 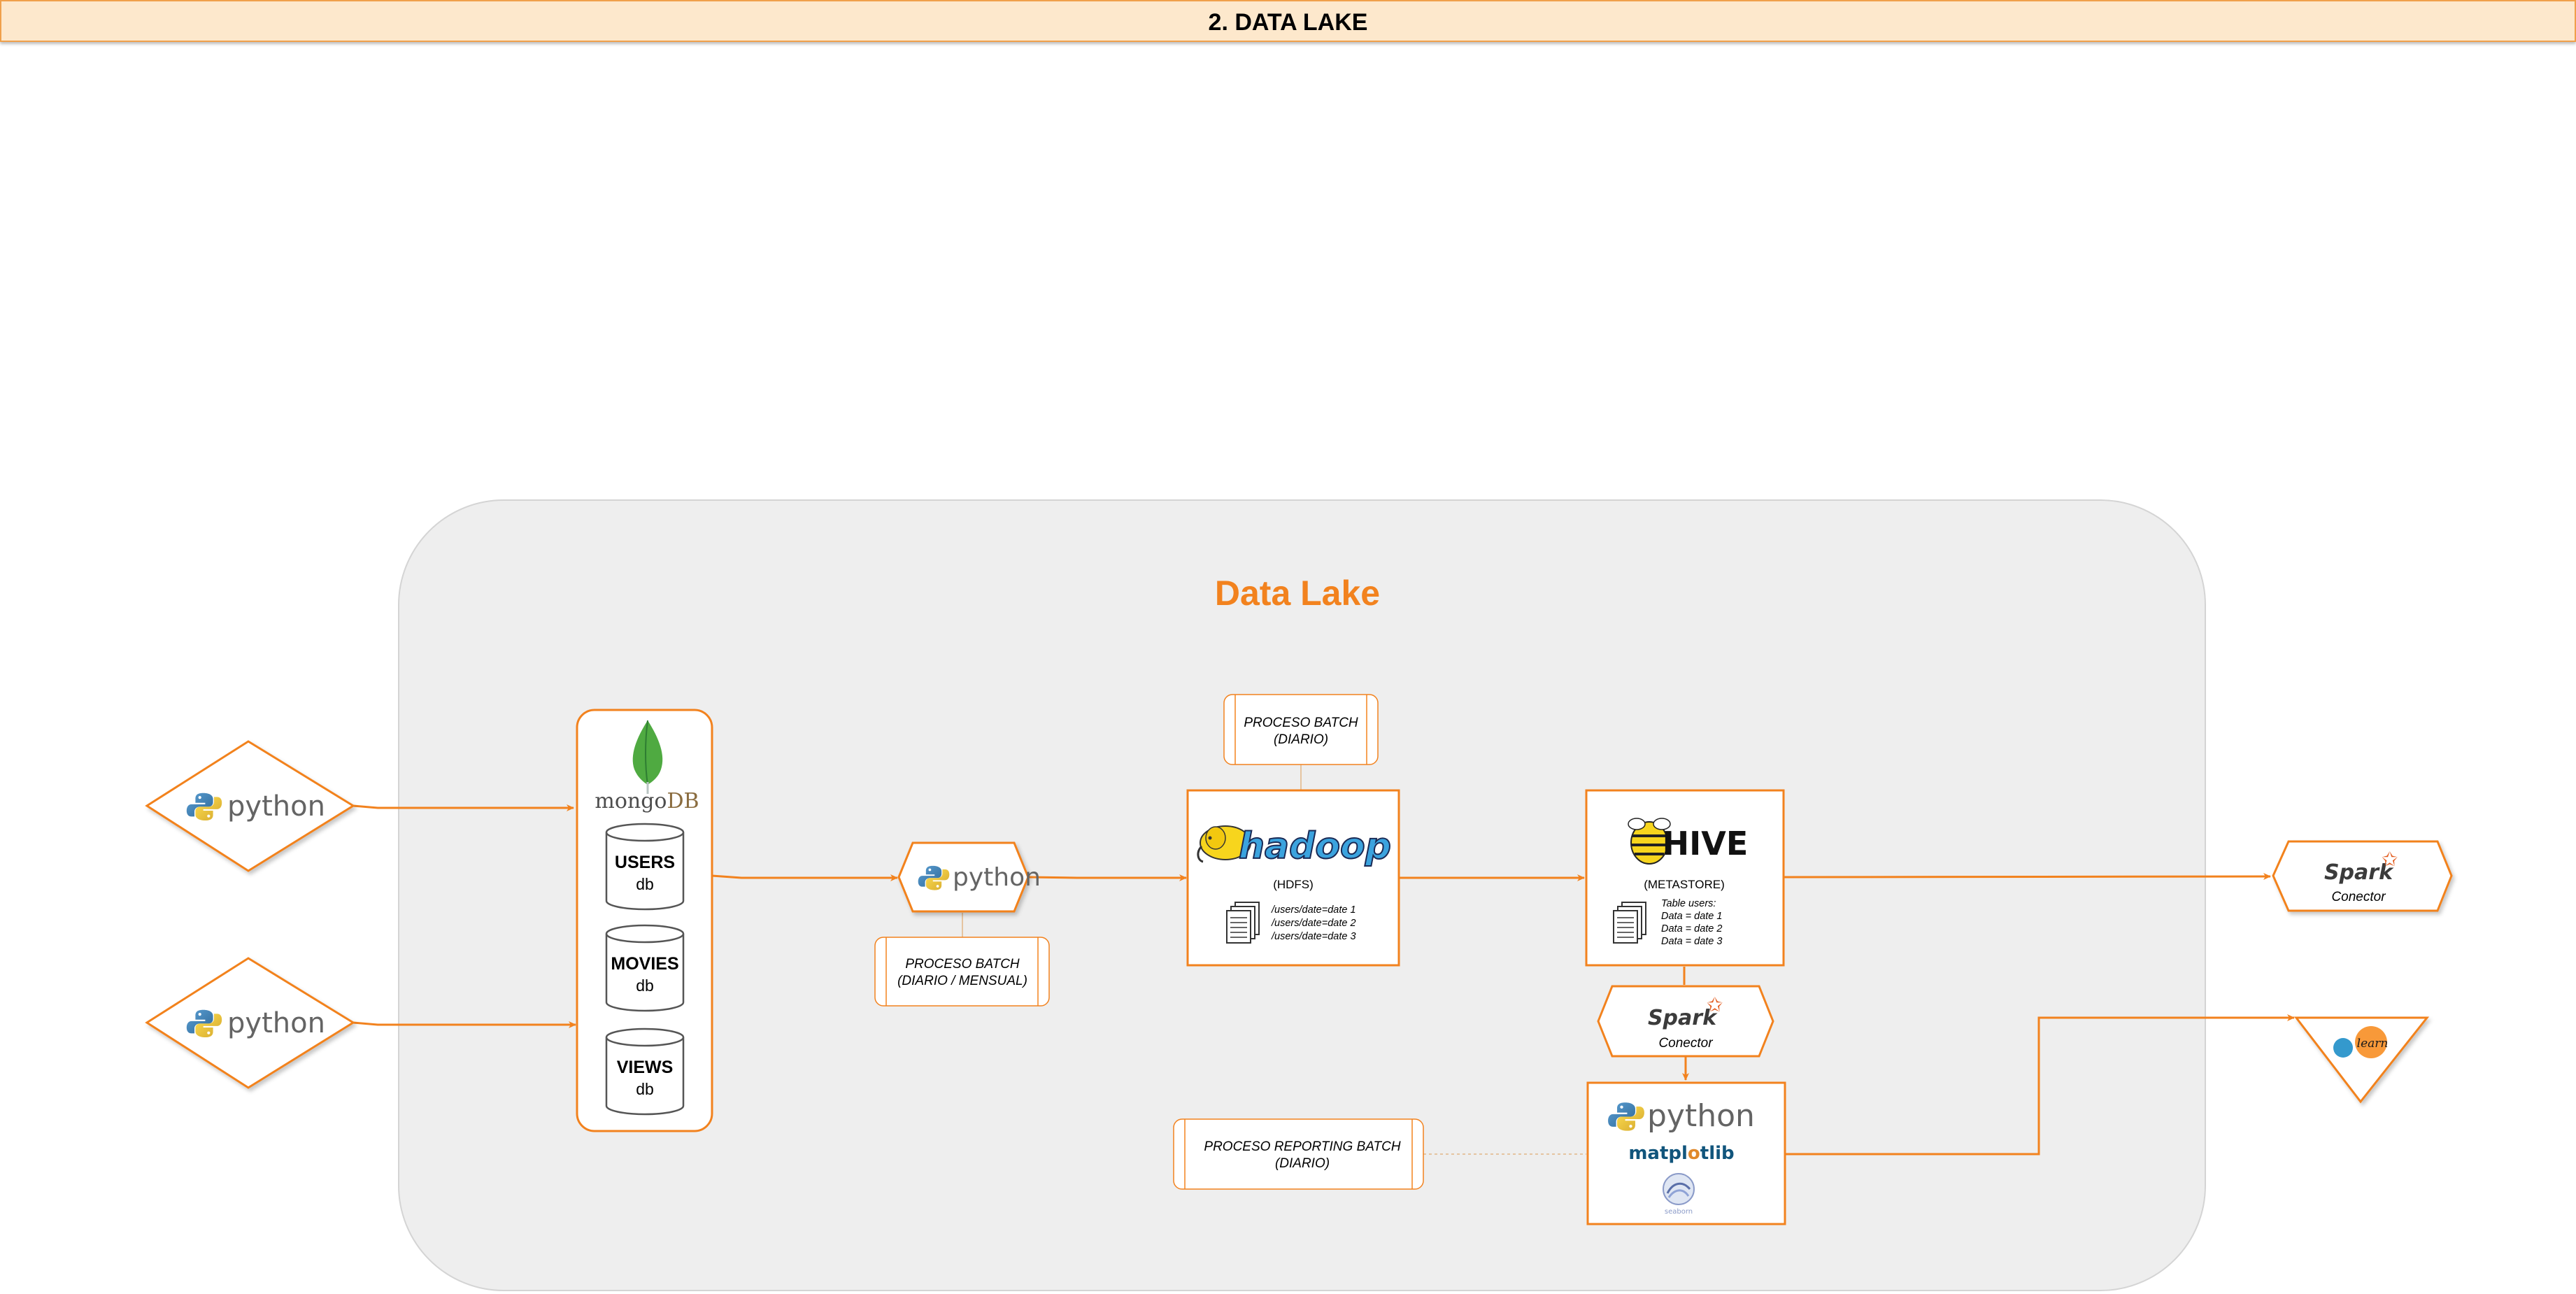 I want to click on sklearn-output: learn, so click(x=2361, y=1060).